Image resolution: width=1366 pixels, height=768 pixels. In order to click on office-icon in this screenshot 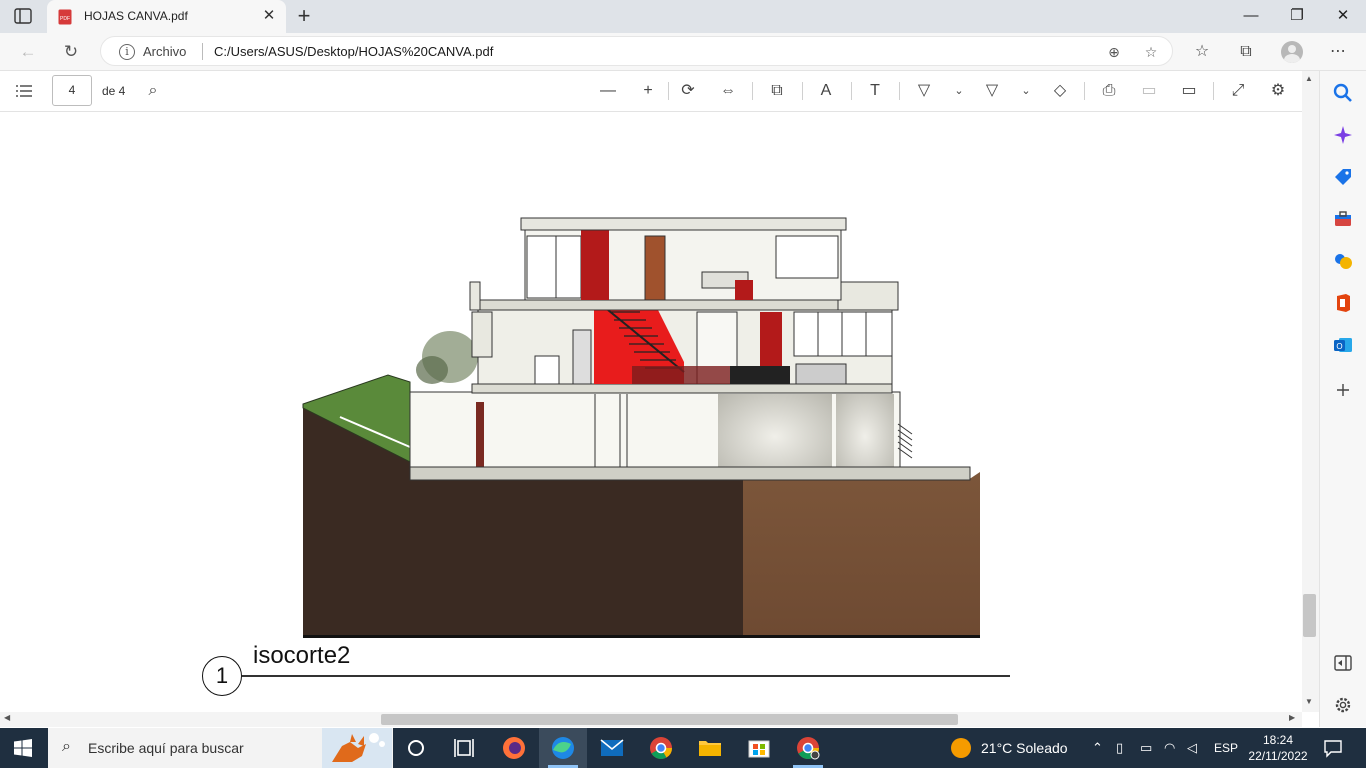, I will do `click(1343, 303)`.